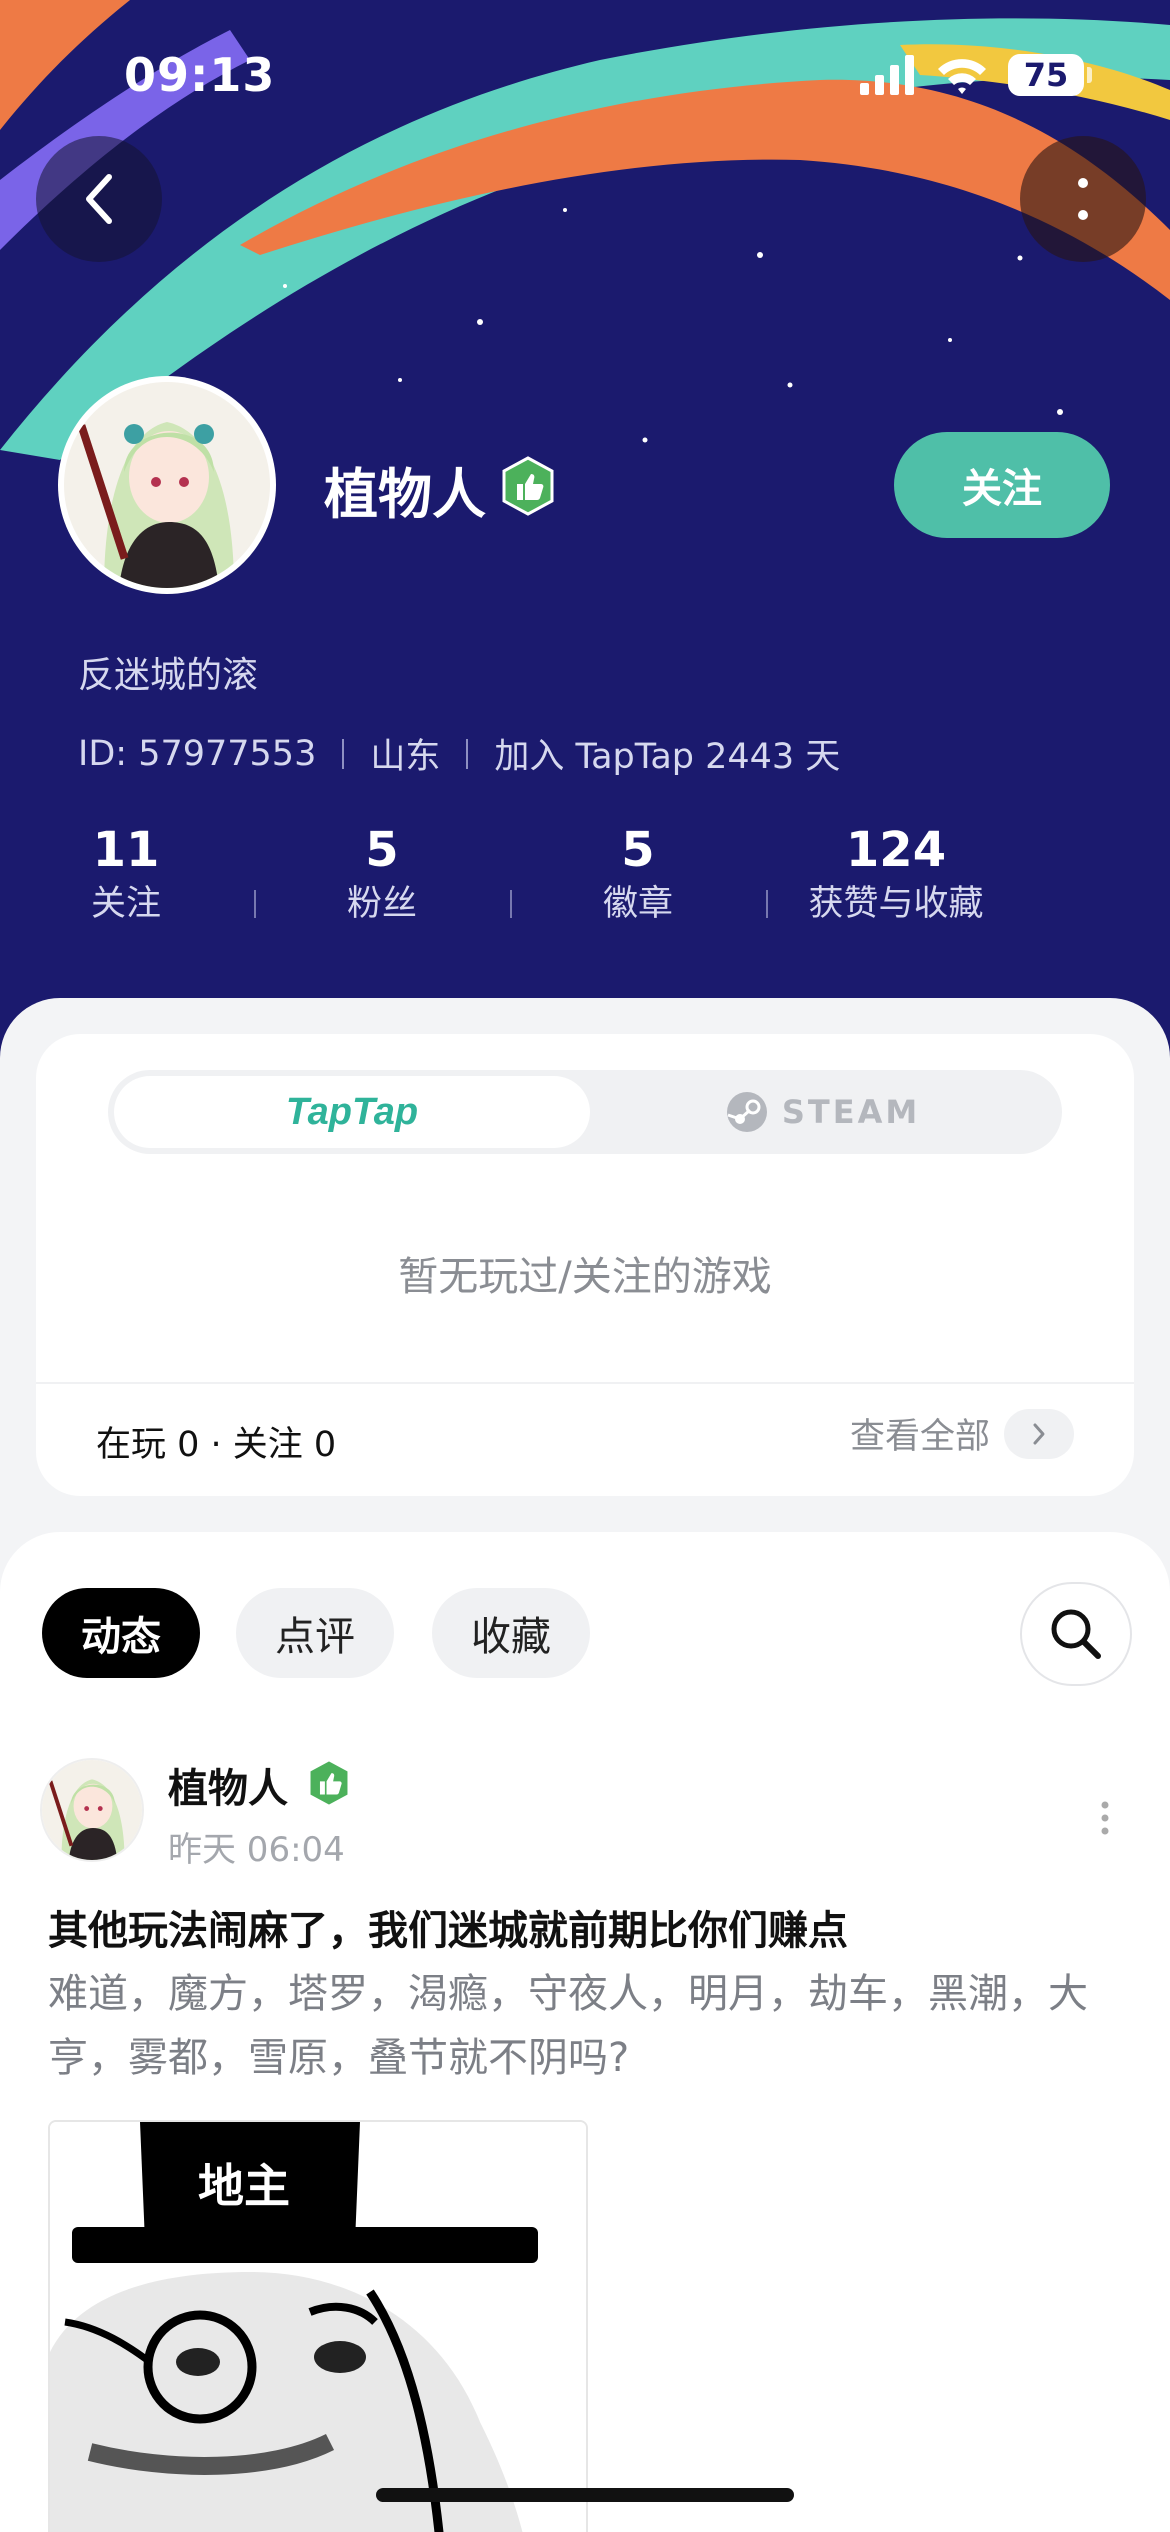  Describe the element at coordinates (126, 904) in the screenshot. I see `stat-label: 关注` at that location.